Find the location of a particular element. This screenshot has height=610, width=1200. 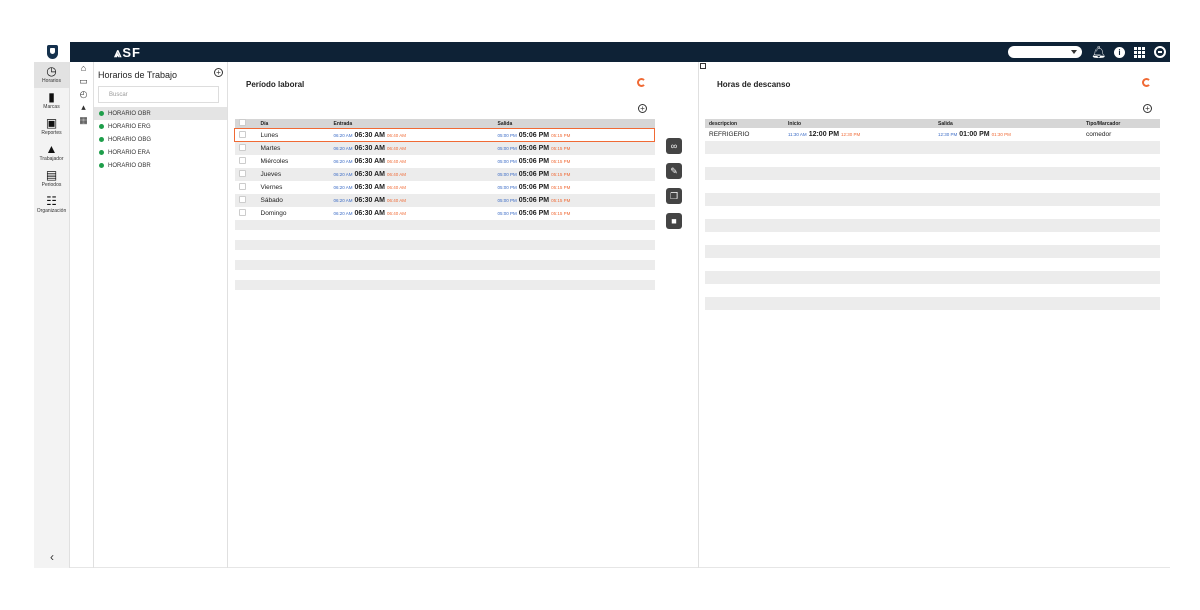

table-header: descripcion Inicio Salida Tipo/Marcador is located at coordinates (932, 123).